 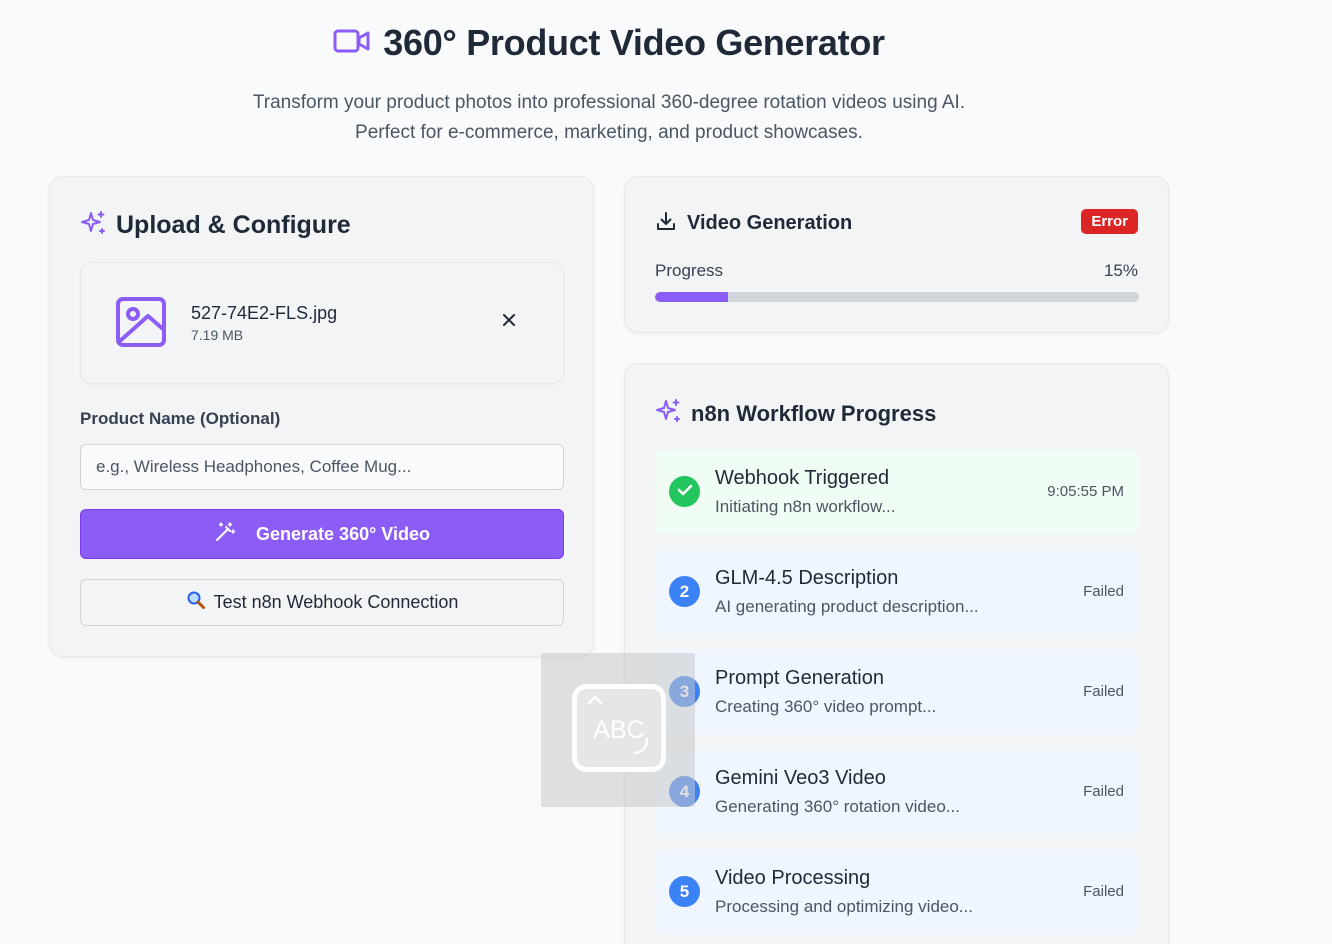 I want to click on test-webhook-button: Test n8n Webhook Connection, so click(x=322, y=602).